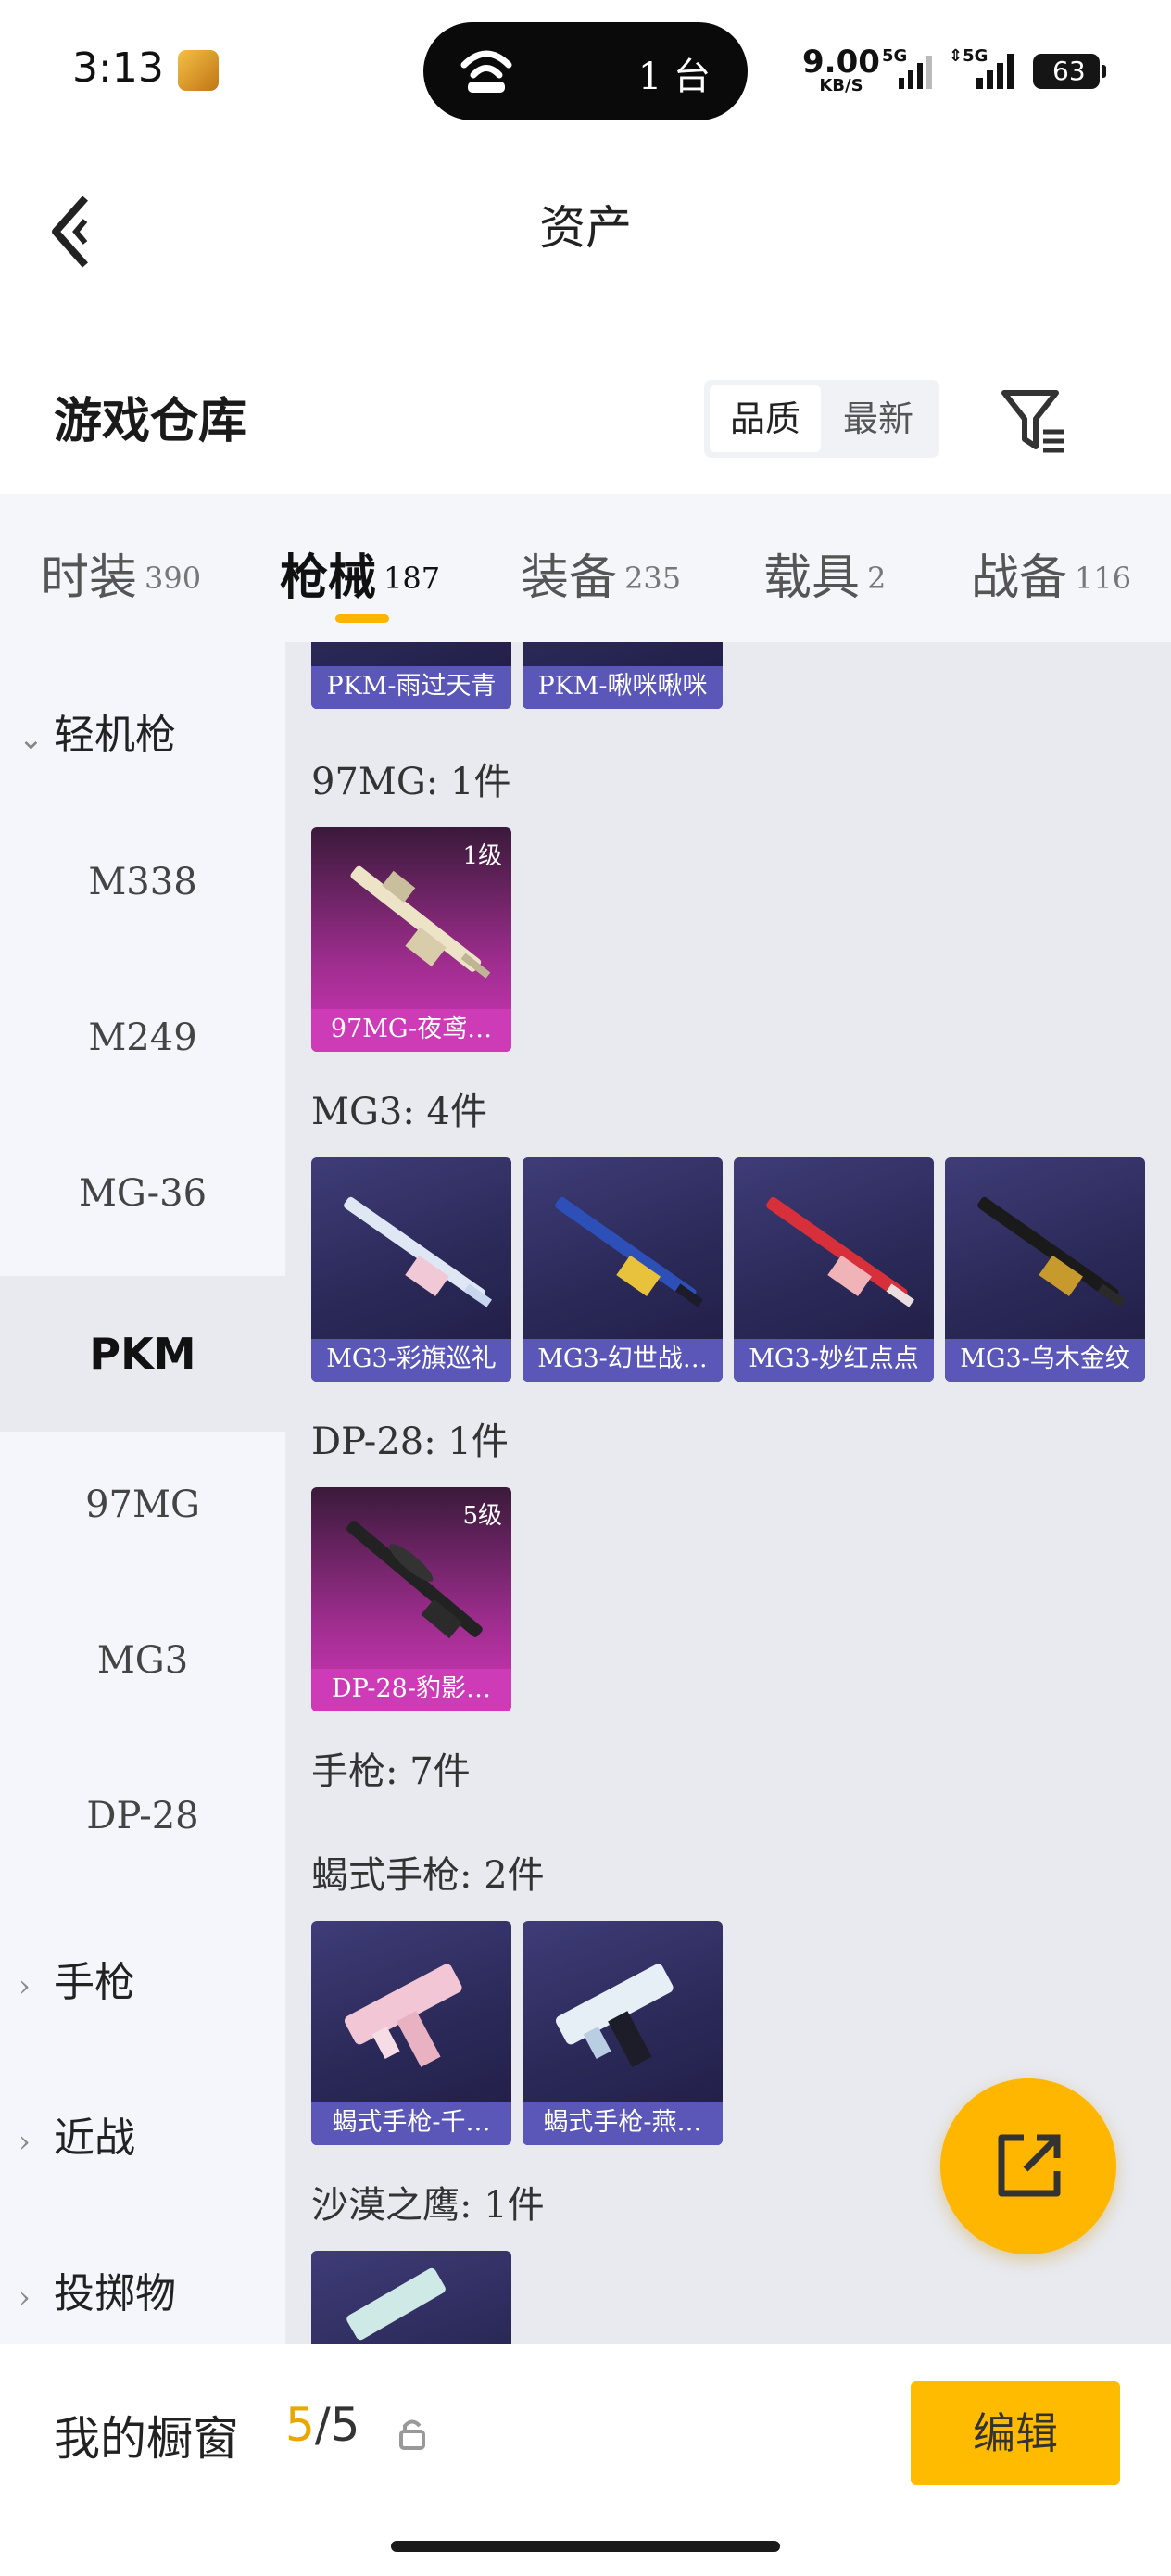 The height and width of the screenshot is (2576, 1171). I want to click on section-title: 游戏仓库, so click(151, 421).